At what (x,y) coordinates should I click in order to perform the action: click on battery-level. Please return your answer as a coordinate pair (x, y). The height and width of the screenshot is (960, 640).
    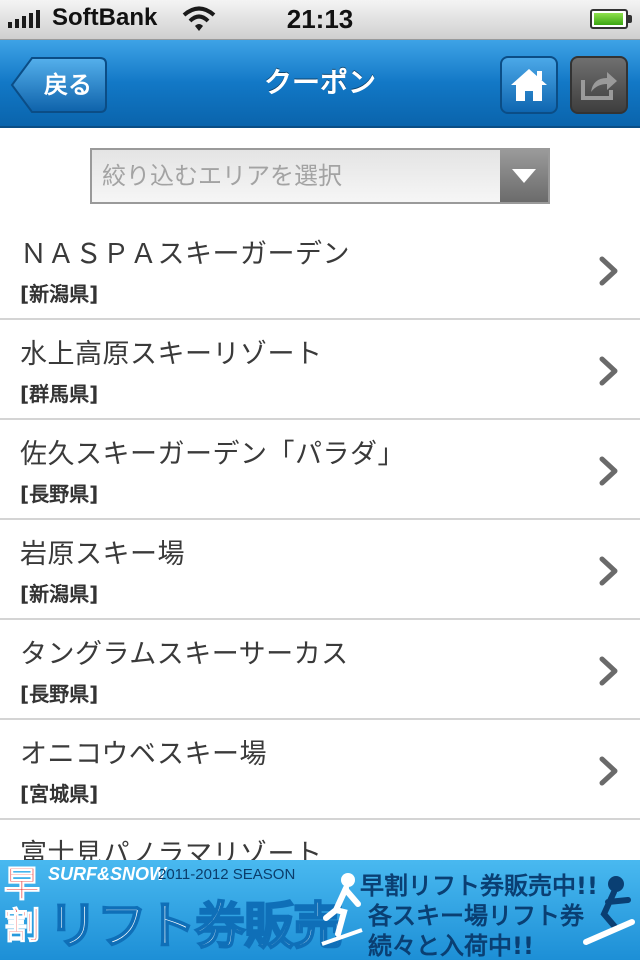
    Looking at the image, I should click on (608, 19).